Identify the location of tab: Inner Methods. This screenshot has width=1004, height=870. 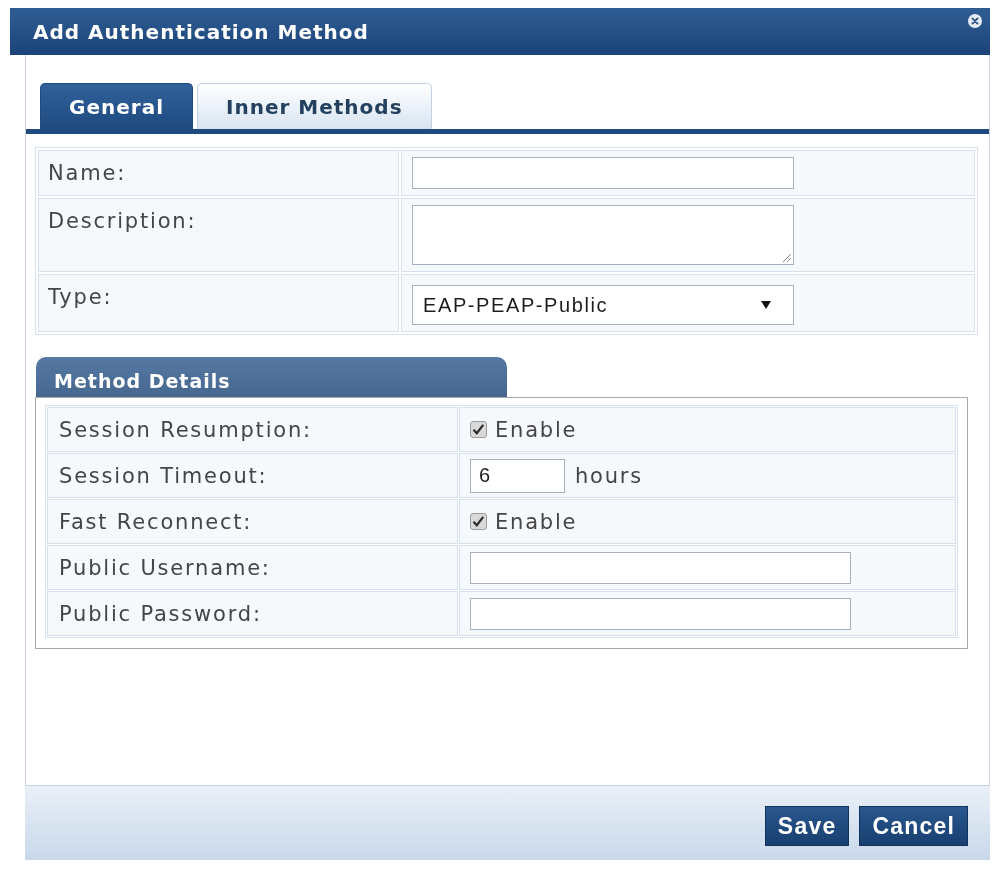
(314, 106).